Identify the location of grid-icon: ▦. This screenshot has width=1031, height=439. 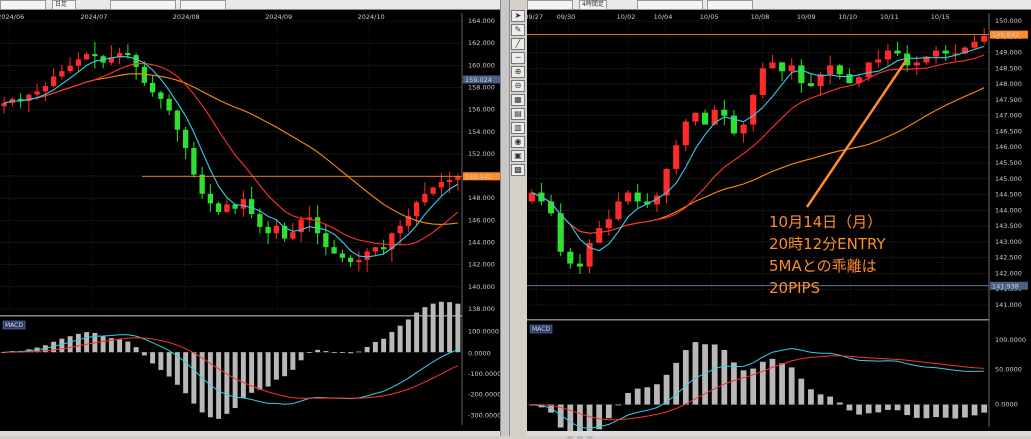
(518, 100).